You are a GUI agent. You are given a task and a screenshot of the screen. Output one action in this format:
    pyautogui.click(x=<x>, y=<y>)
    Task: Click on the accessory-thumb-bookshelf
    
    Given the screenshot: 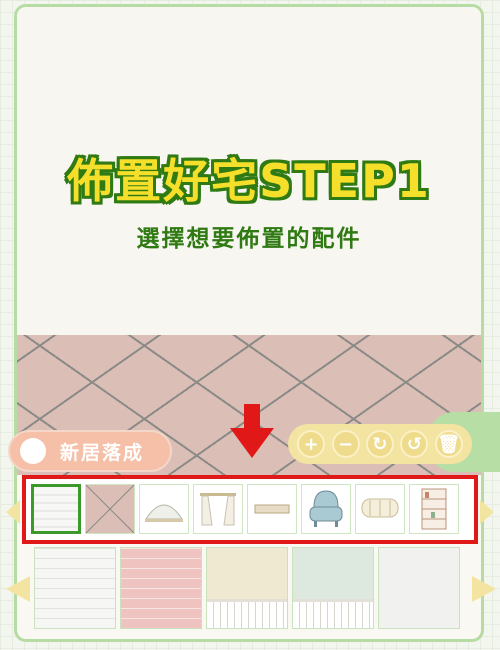 What is the action you would take?
    pyautogui.click(x=434, y=509)
    